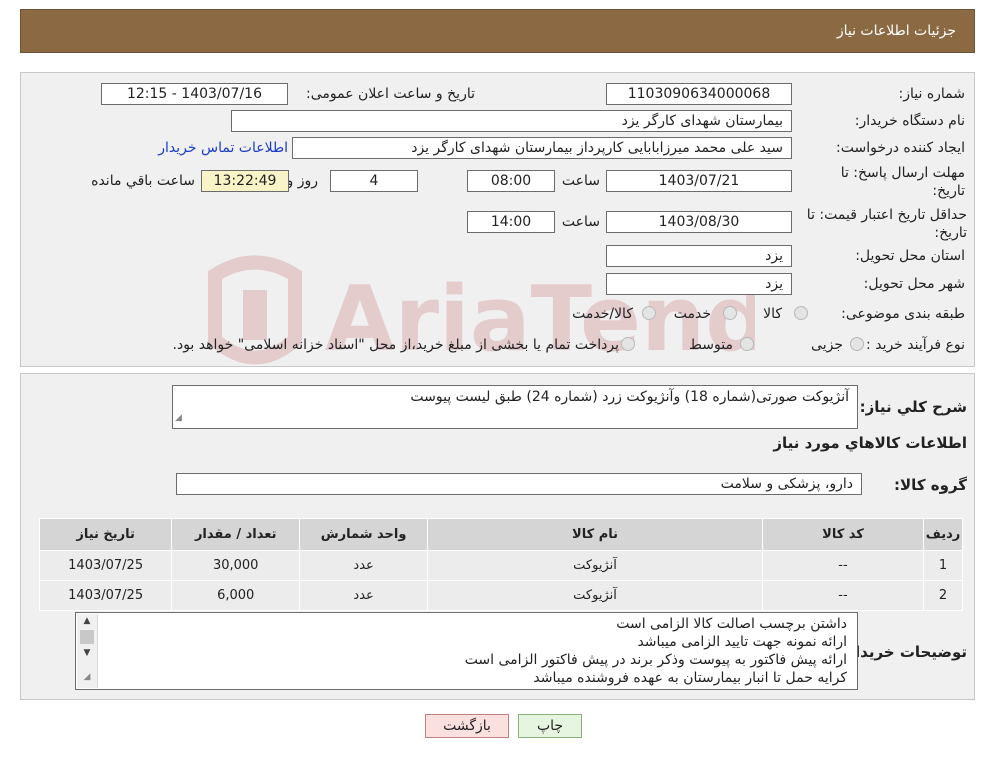  I want to click on province-label: استان محل تحویل:, so click(910, 256).